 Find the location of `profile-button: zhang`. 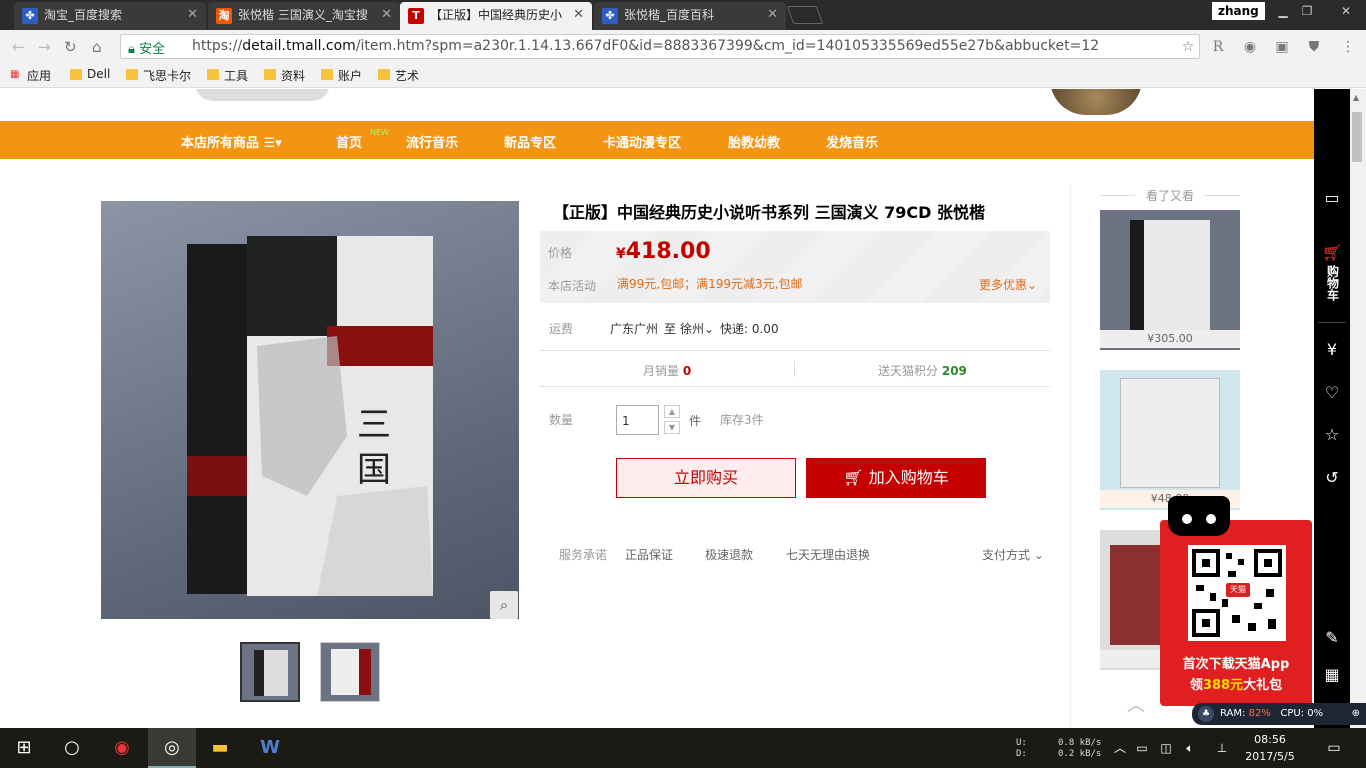

profile-button: zhang is located at coordinates (1238, 11).